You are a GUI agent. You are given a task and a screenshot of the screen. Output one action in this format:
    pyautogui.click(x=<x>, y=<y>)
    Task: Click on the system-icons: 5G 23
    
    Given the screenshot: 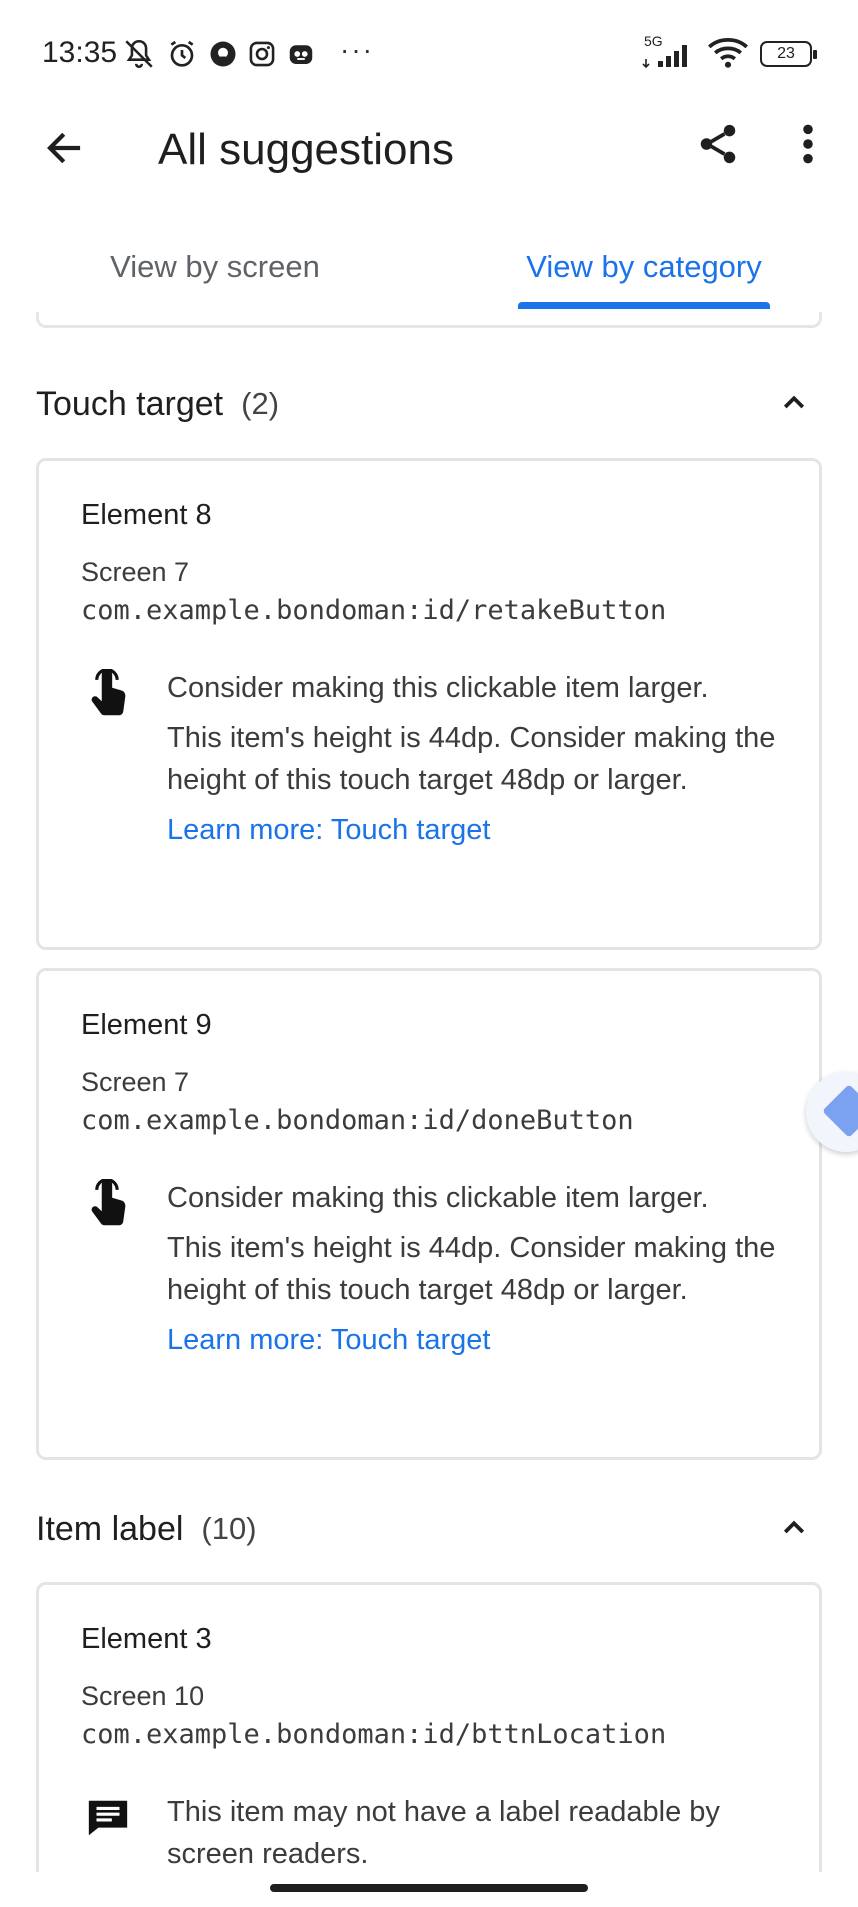 What is the action you would take?
    pyautogui.click(x=729, y=53)
    